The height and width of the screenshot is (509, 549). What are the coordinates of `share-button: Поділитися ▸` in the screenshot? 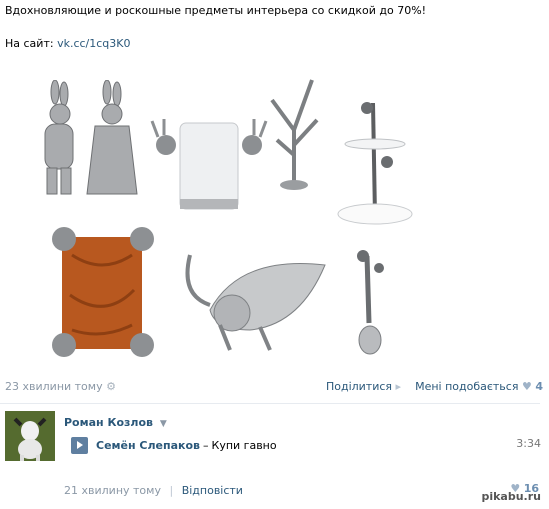 It's located at (363, 386).